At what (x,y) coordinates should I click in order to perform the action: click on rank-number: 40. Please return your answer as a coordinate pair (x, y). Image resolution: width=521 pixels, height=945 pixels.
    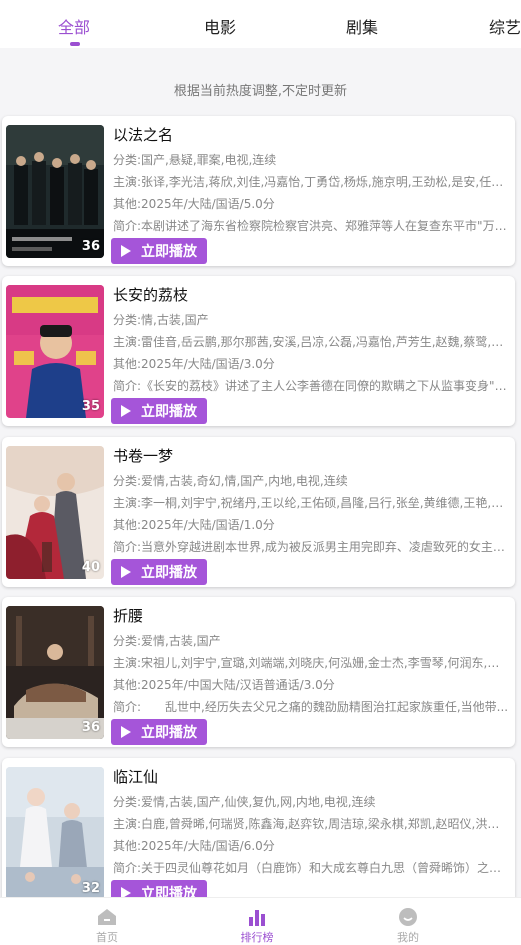
    Looking at the image, I should click on (90, 567).